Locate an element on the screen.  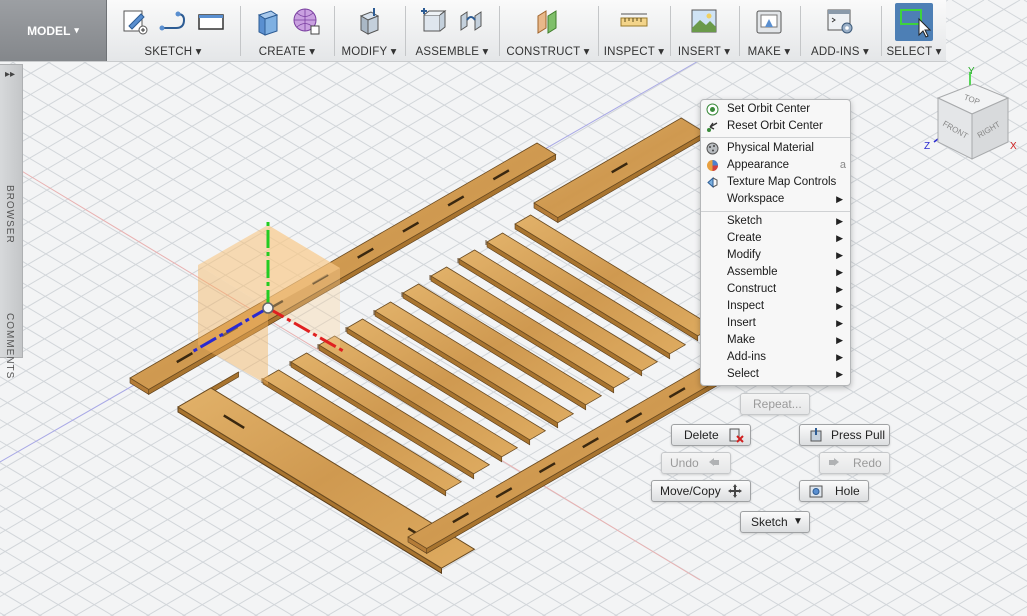
toolbar-group-select: SELECT ▾ is located at coordinates (914, 30).